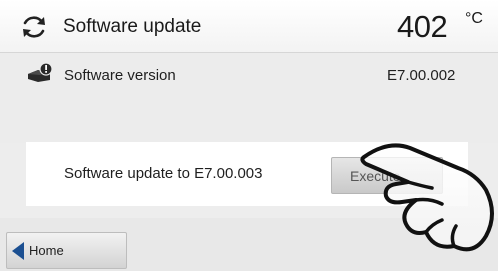 This screenshot has height=271, width=498. What do you see at coordinates (34, 27) in the screenshot?
I see `refresh-icon` at bounding box center [34, 27].